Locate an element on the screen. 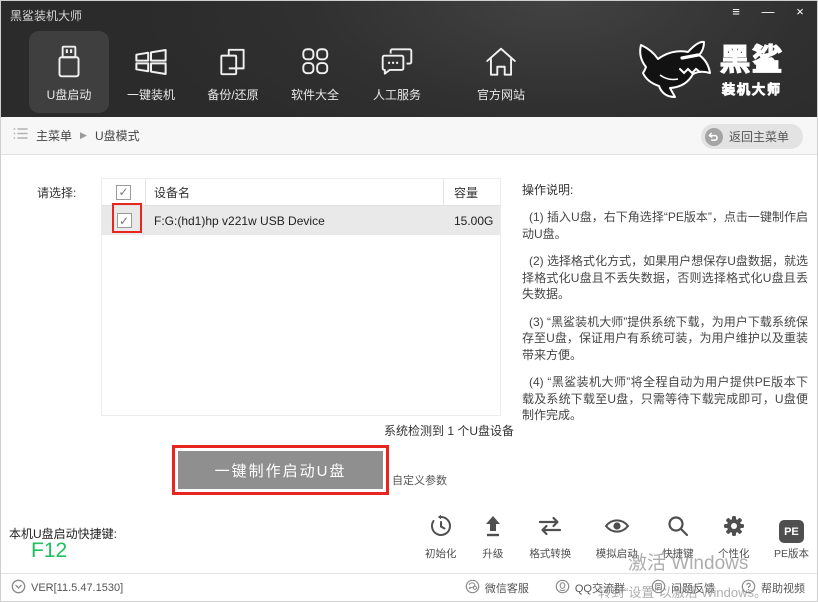 The image size is (818, 602). tool-upgrade: 升级 is located at coordinates (493, 537).